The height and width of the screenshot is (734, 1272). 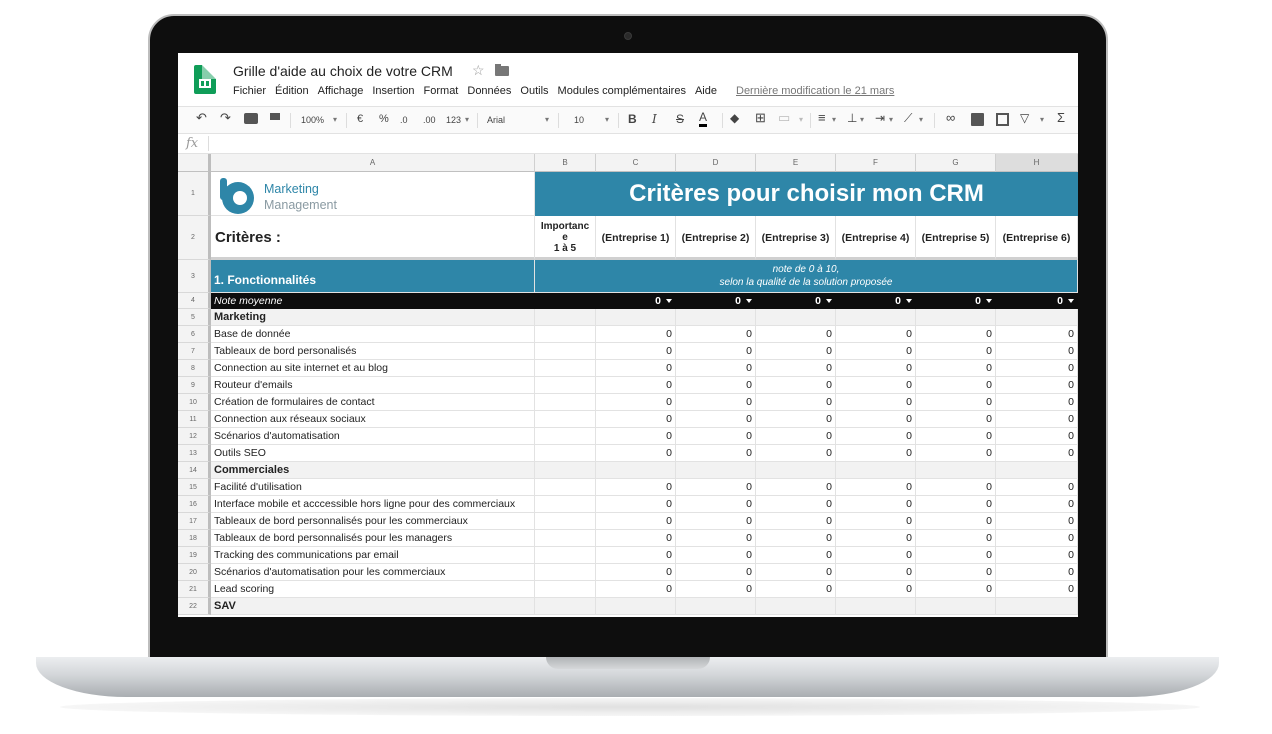 What do you see at coordinates (360, 119) in the screenshot?
I see `currency-format-button: €` at bounding box center [360, 119].